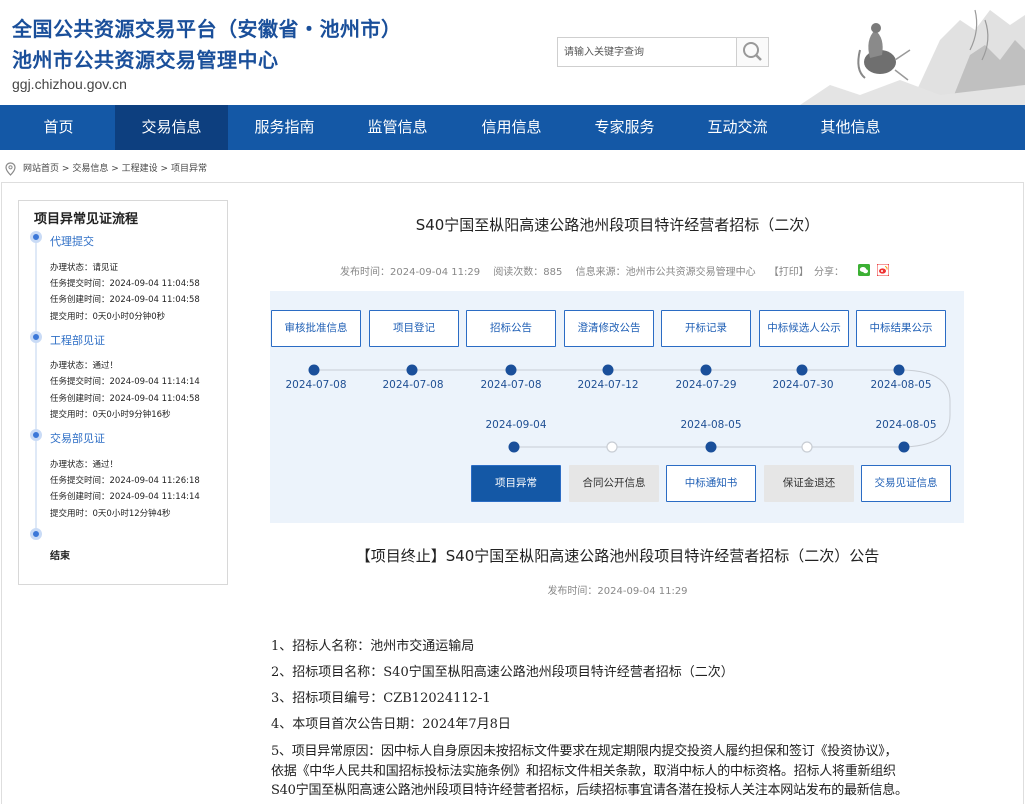  I want to click on wechat-share-icon, so click(864, 270).